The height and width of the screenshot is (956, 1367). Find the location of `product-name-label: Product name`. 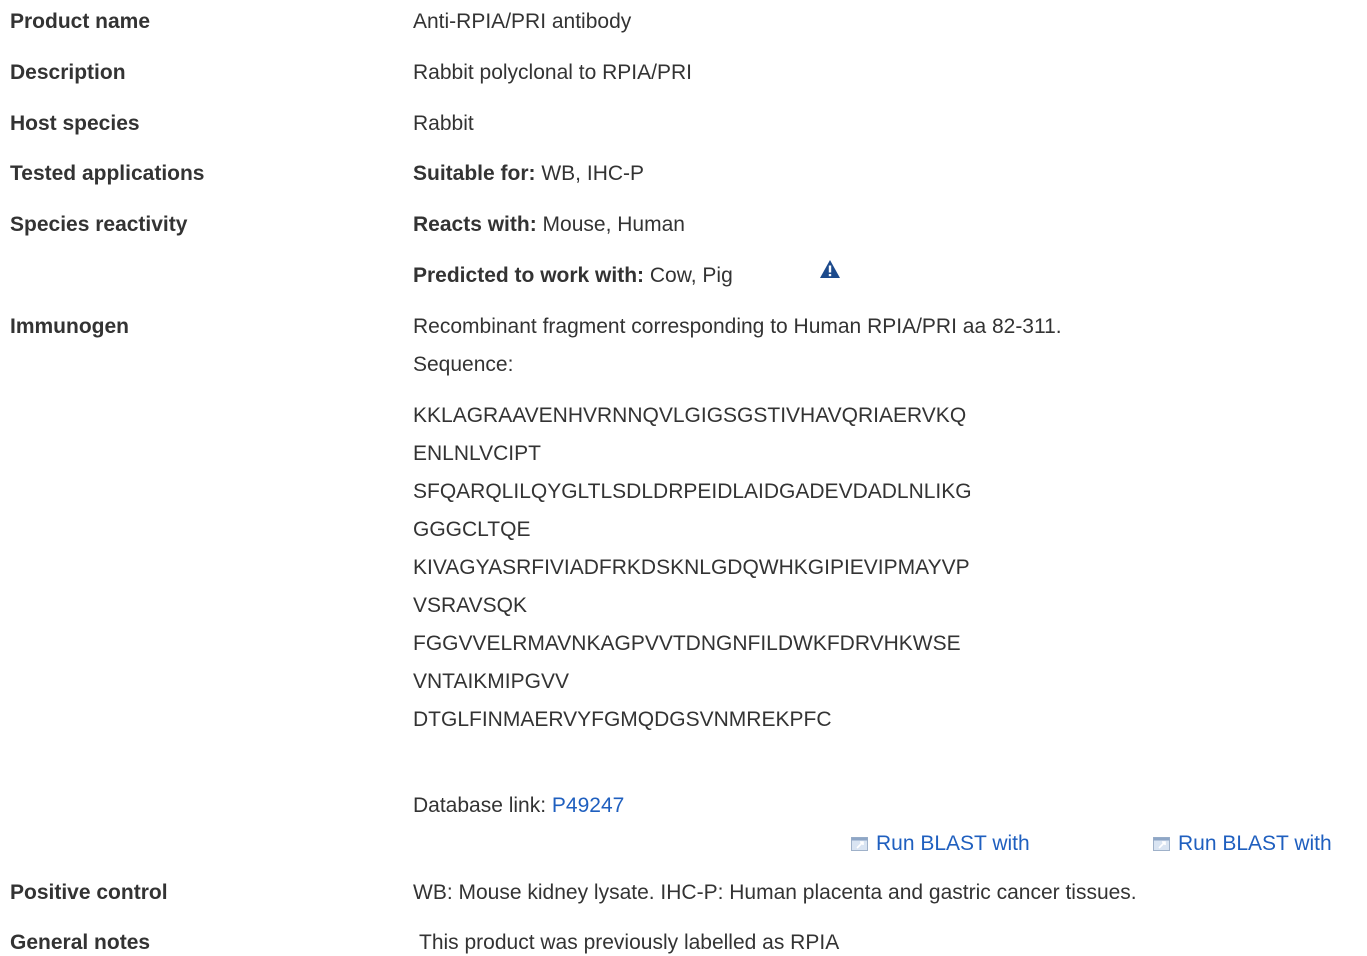

product-name-label: Product name is located at coordinates (80, 21).